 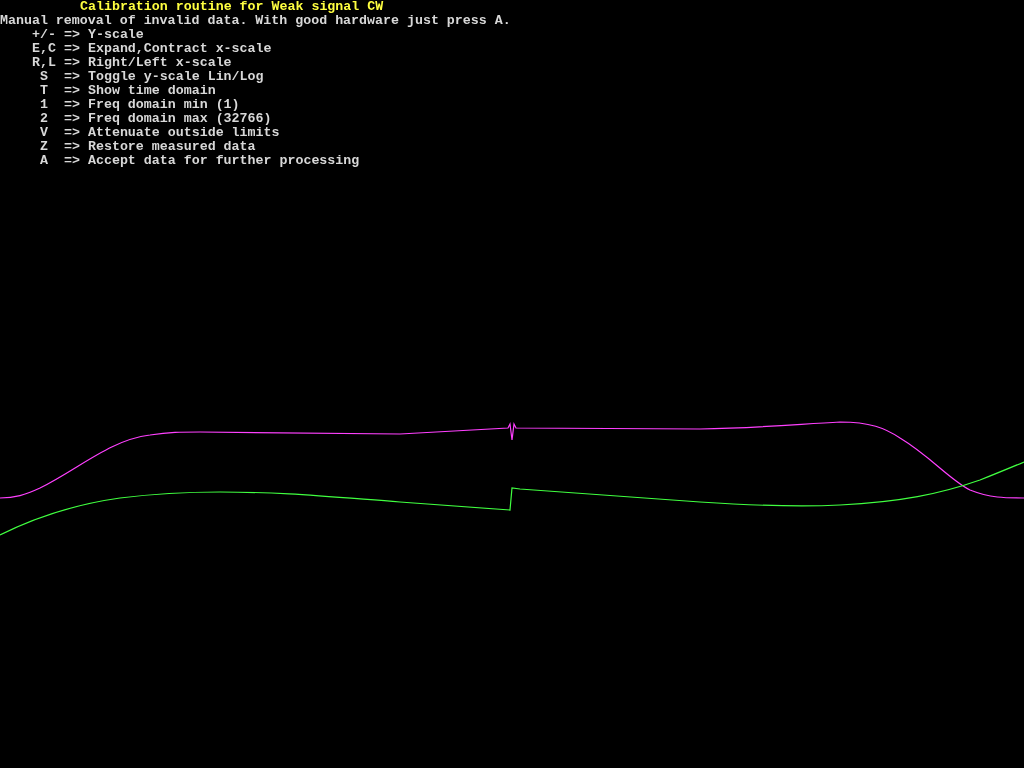 I want to click on key-label: R,L, so click(x=44, y=63).